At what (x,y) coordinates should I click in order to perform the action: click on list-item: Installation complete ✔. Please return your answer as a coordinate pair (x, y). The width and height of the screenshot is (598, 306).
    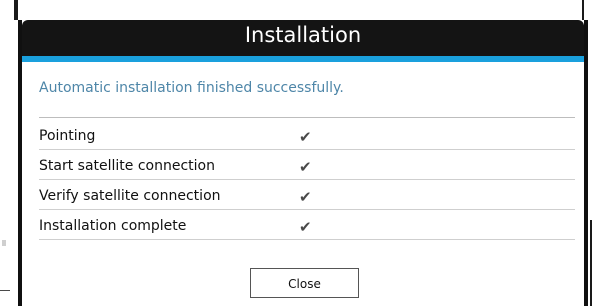
    Looking at the image, I should click on (307, 226).